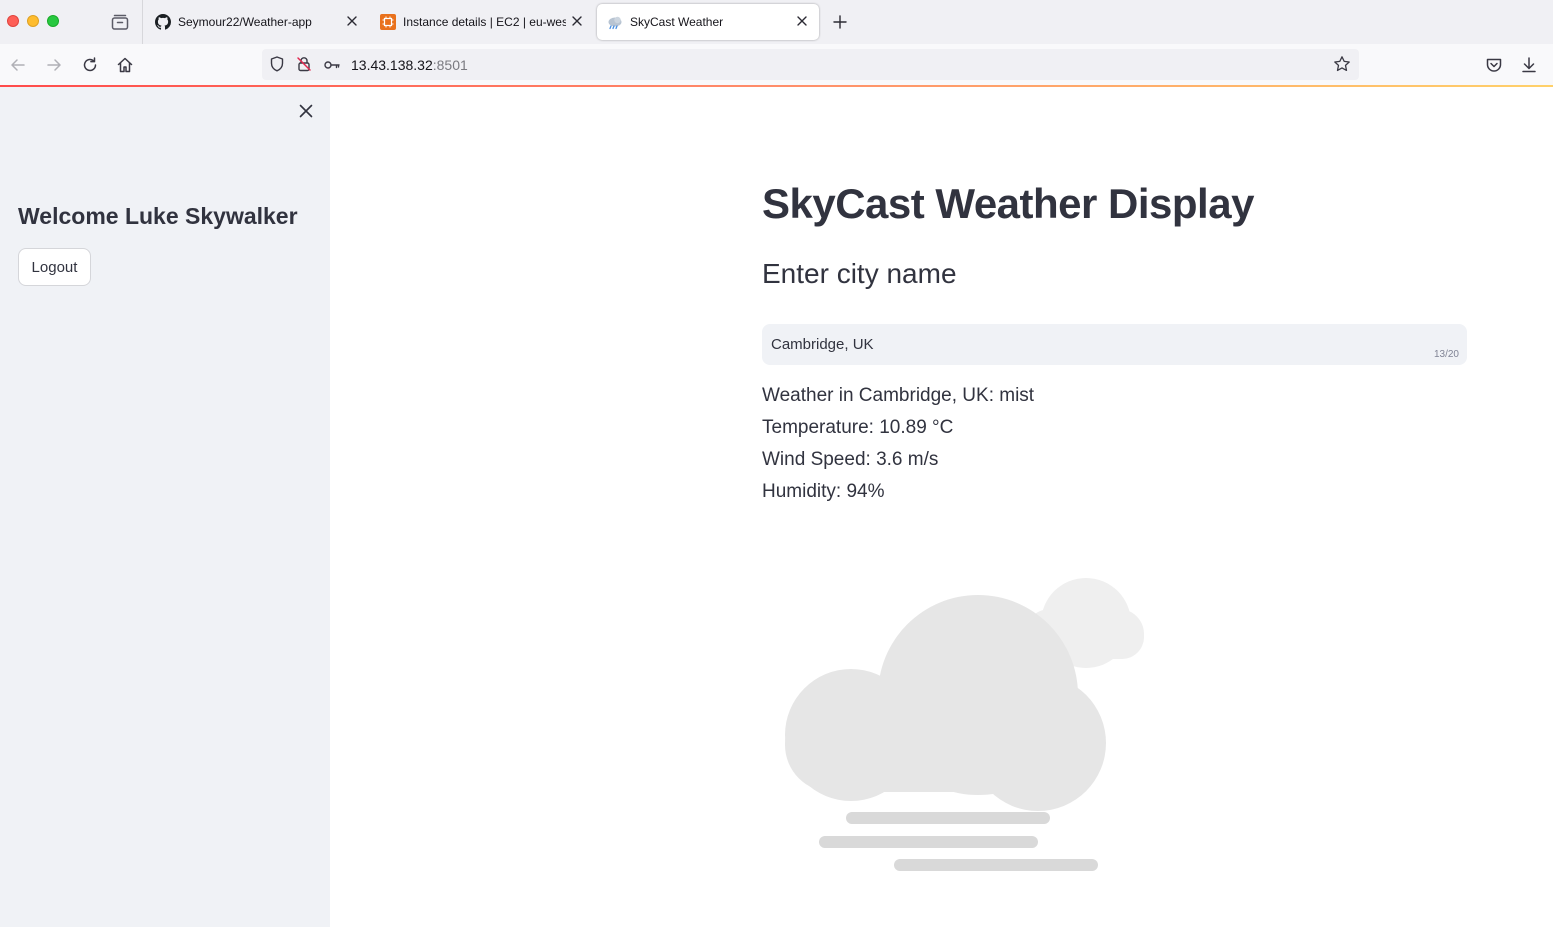 The image size is (1553, 927). Describe the element at coordinates (1342, 64) in the screenshot. I see `bookmark-star-icon` at that location.